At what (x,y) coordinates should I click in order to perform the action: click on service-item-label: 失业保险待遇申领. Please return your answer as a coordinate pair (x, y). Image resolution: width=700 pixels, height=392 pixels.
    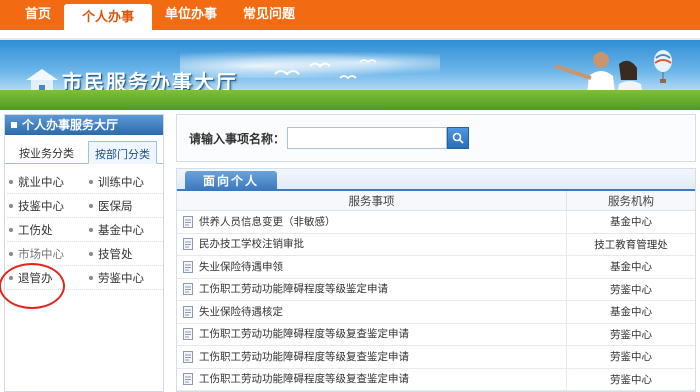
    Looking at the image, I should click on (241, 266).